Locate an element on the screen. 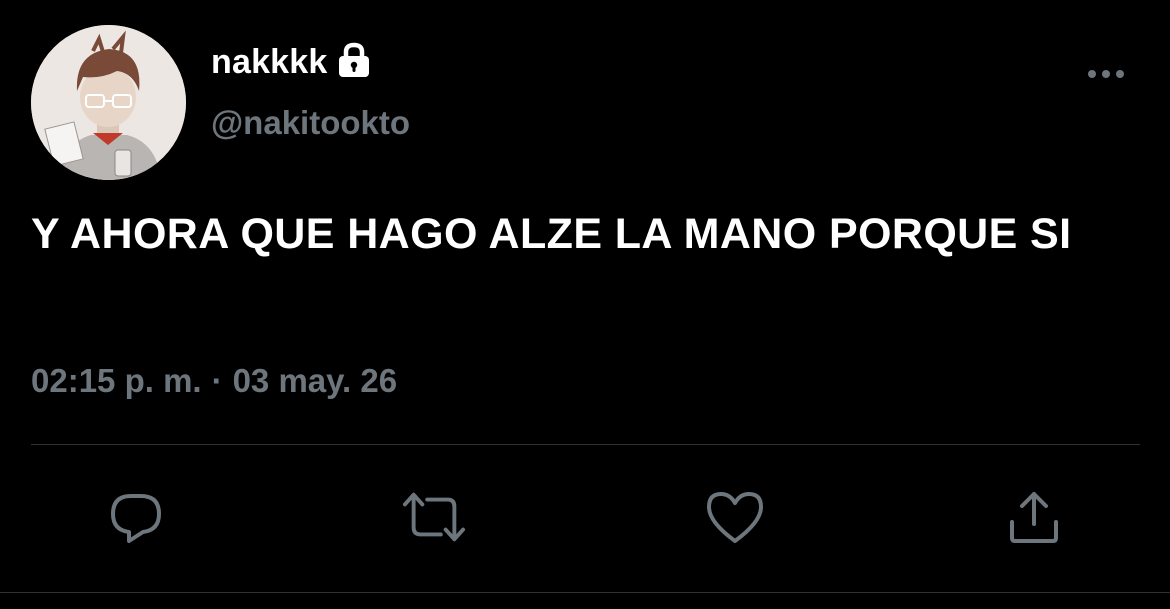 The height and width of the screenshot is (609, 1170). display-name: nakkkk is located at coordinates (269, 62).